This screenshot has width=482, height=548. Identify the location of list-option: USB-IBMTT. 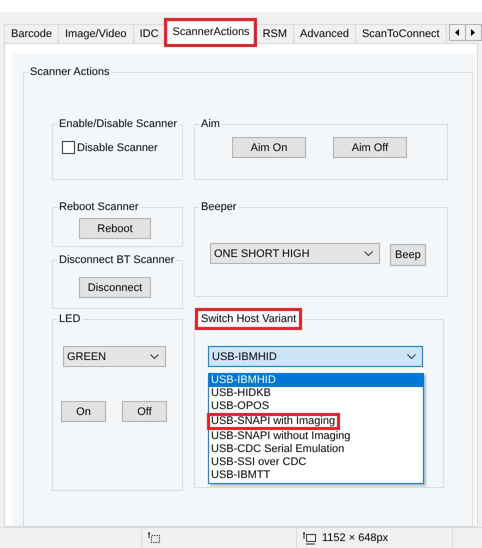
(316, 475).